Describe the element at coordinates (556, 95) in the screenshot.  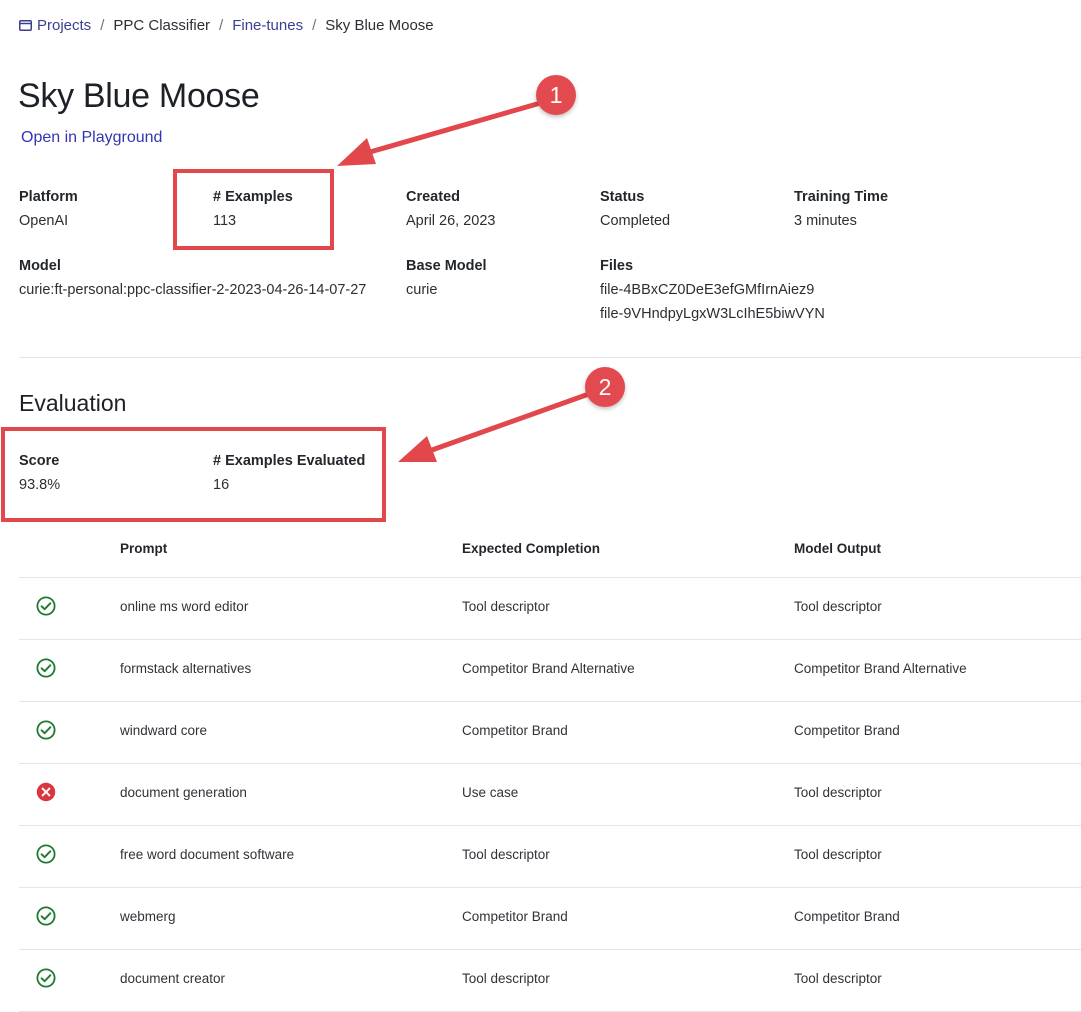
I see `annotation-badge-1: 1` at that location.